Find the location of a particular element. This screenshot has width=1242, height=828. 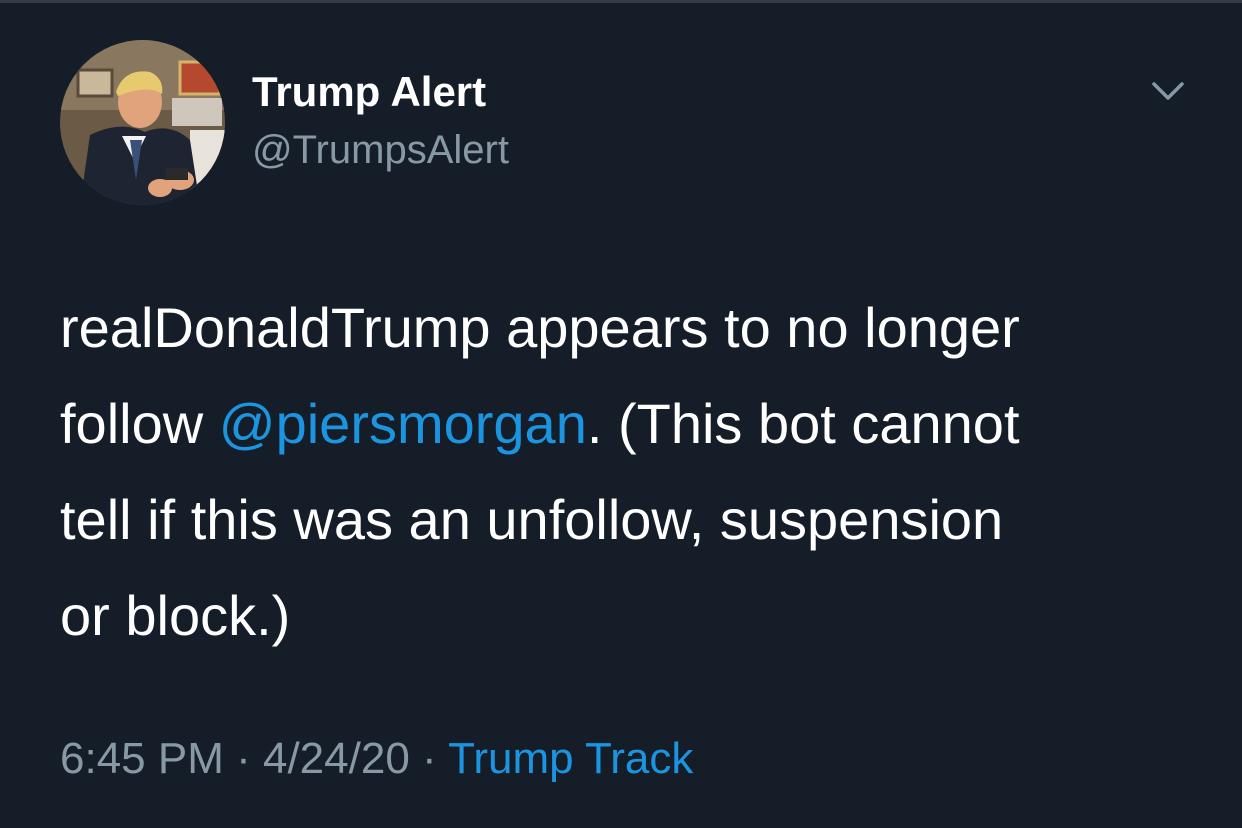

author-handle: @TrumpsAlert is located at coordinates (380, 150).